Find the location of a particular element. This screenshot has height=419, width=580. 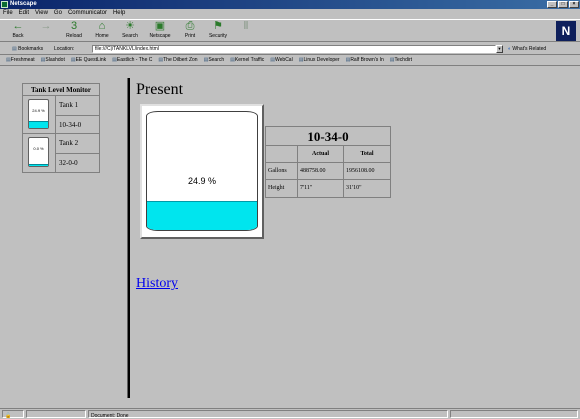

netscape-logo: N is located at coordinates (566, 31).